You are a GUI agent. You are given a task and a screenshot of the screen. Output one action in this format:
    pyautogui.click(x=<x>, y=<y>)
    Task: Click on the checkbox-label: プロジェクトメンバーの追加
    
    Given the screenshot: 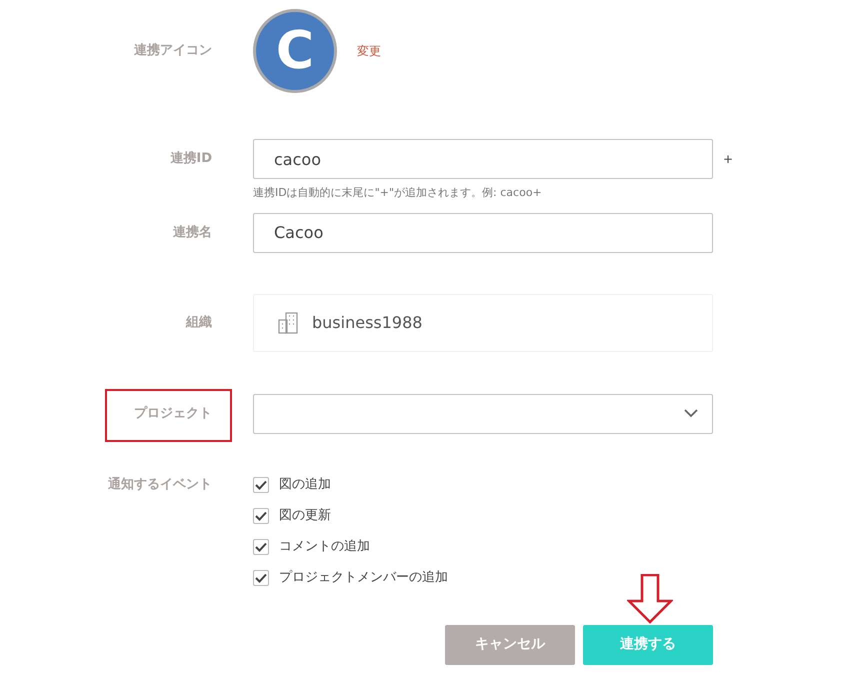 What is the action you would take?
    pyautogui.click(x=363, y=578)
    